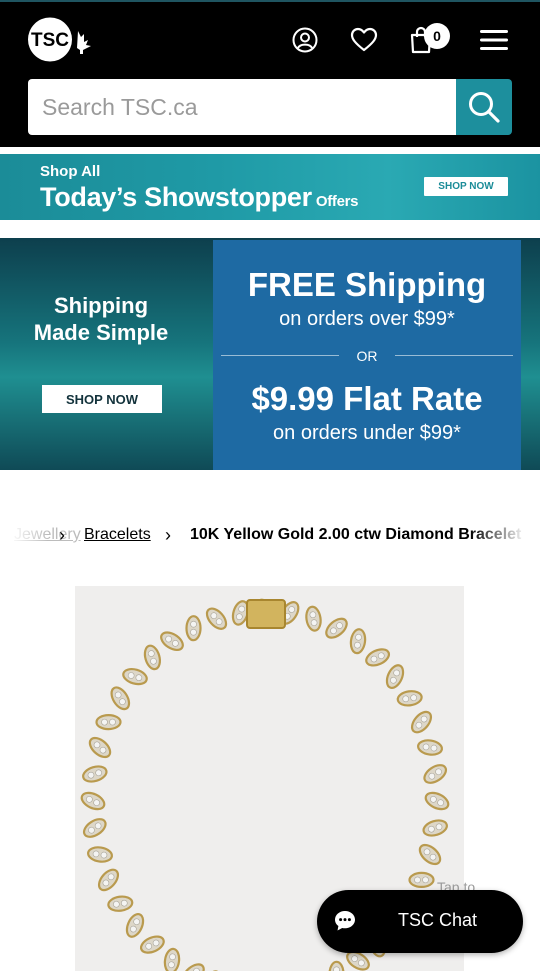 The width and height of the screenshot is (540, 971). Describe the element at coordinates (367, 433) in the screenshot. I see `flat-rate-condition: on orders under $99*` at that location.